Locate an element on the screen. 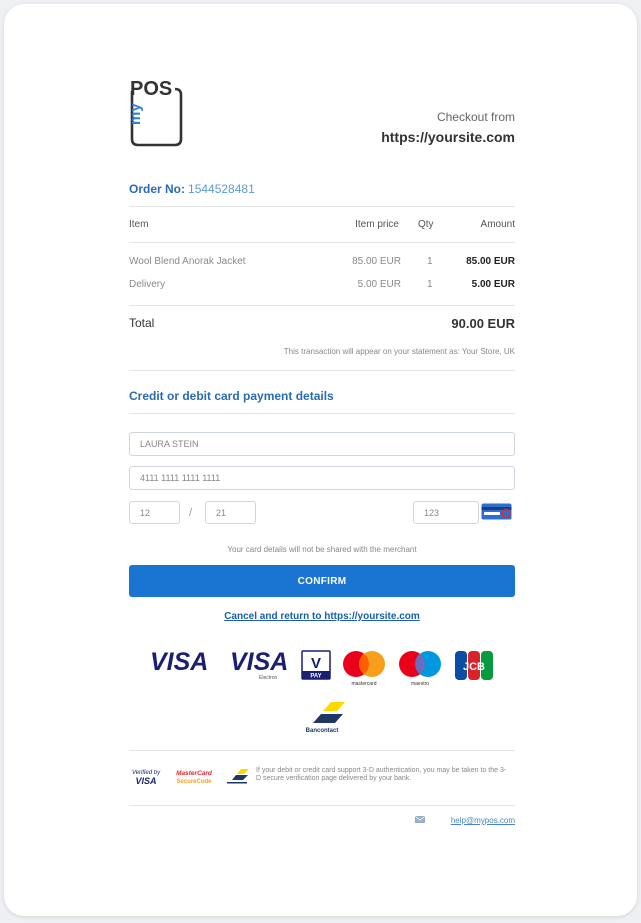 The width and height of the screenshot is (641, 923). mc-secure-line1: MasterCard is located at coordinates (194, 773).